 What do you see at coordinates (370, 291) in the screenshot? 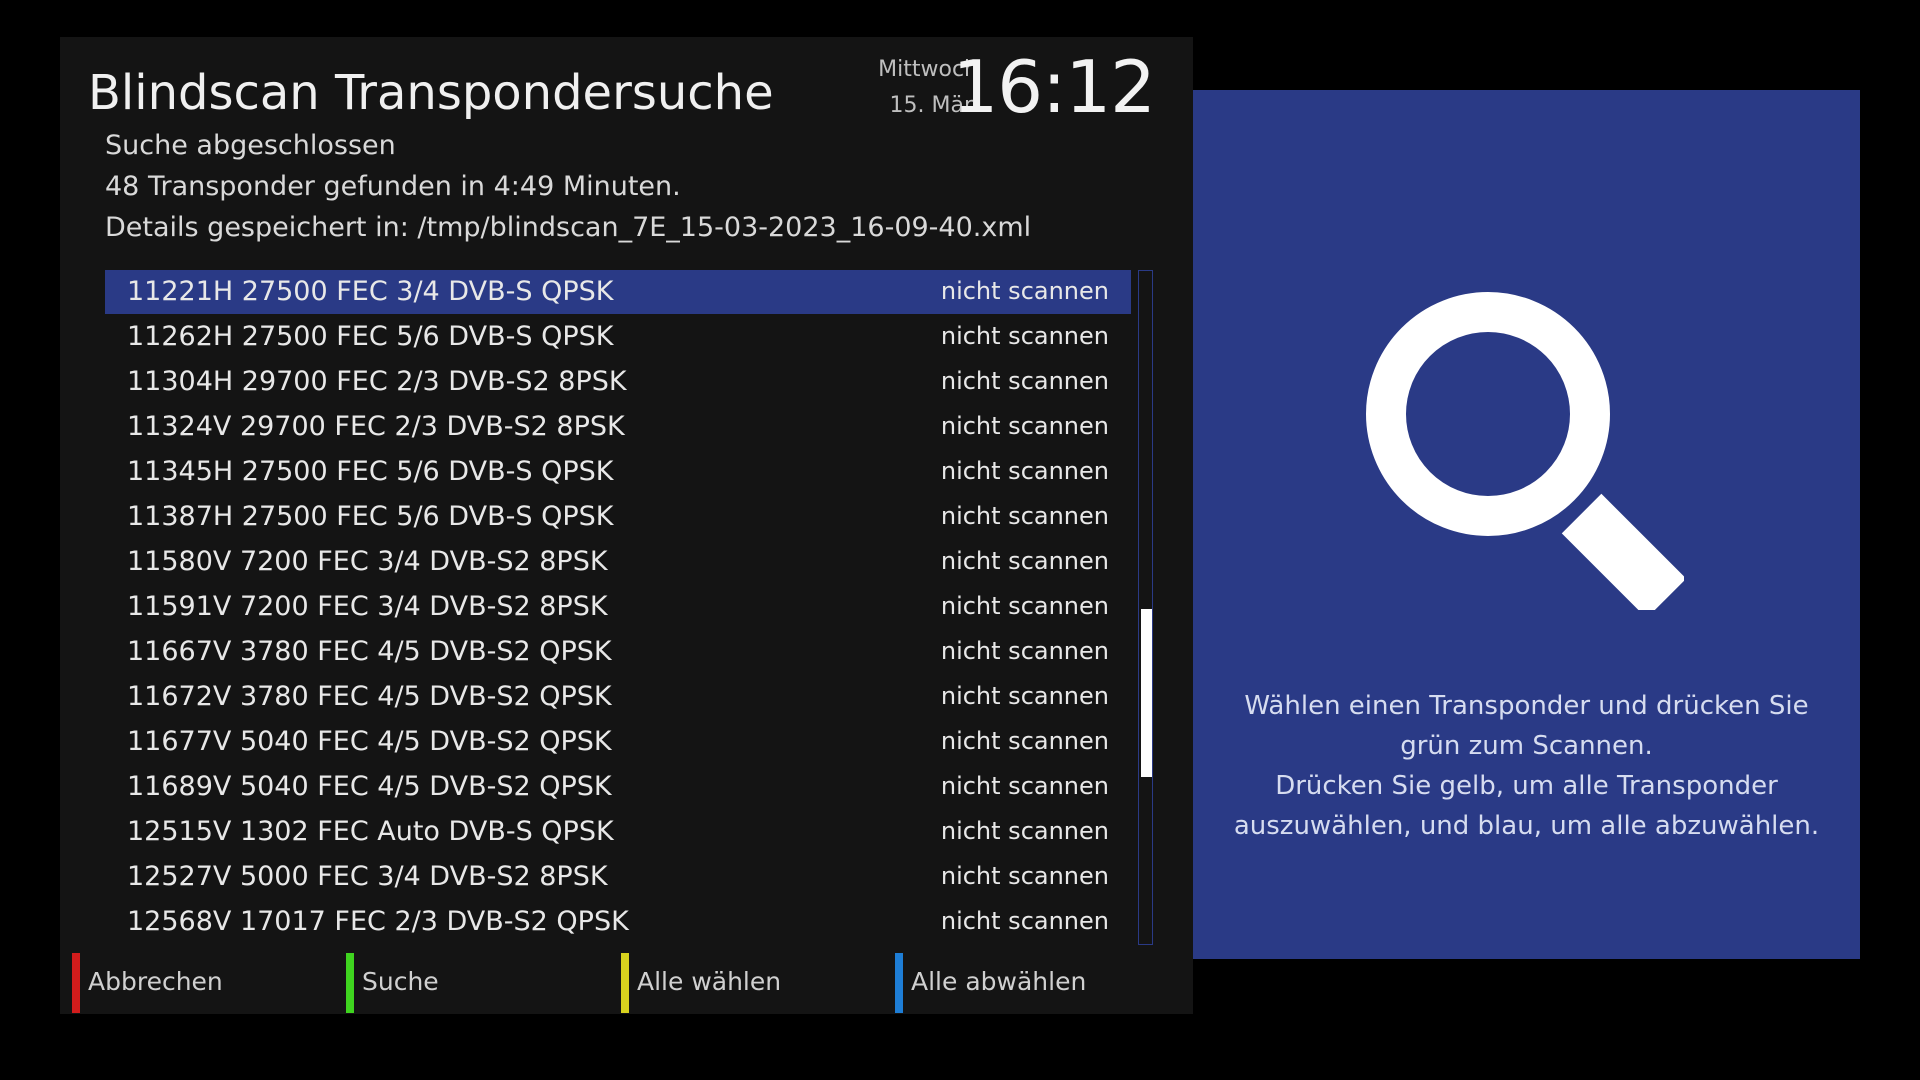
I see `transponder-label: 11221H 27500 FEC 3/4 DVB-S QPSK` at bounding box center [370, 291].